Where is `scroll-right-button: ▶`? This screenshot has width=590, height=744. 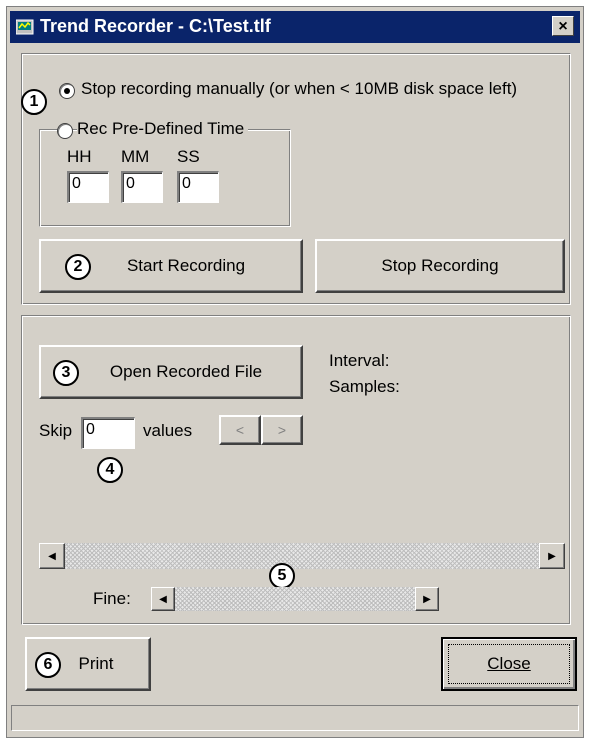
scroll-right-button: ▶ is located at coordinates (552, 556).